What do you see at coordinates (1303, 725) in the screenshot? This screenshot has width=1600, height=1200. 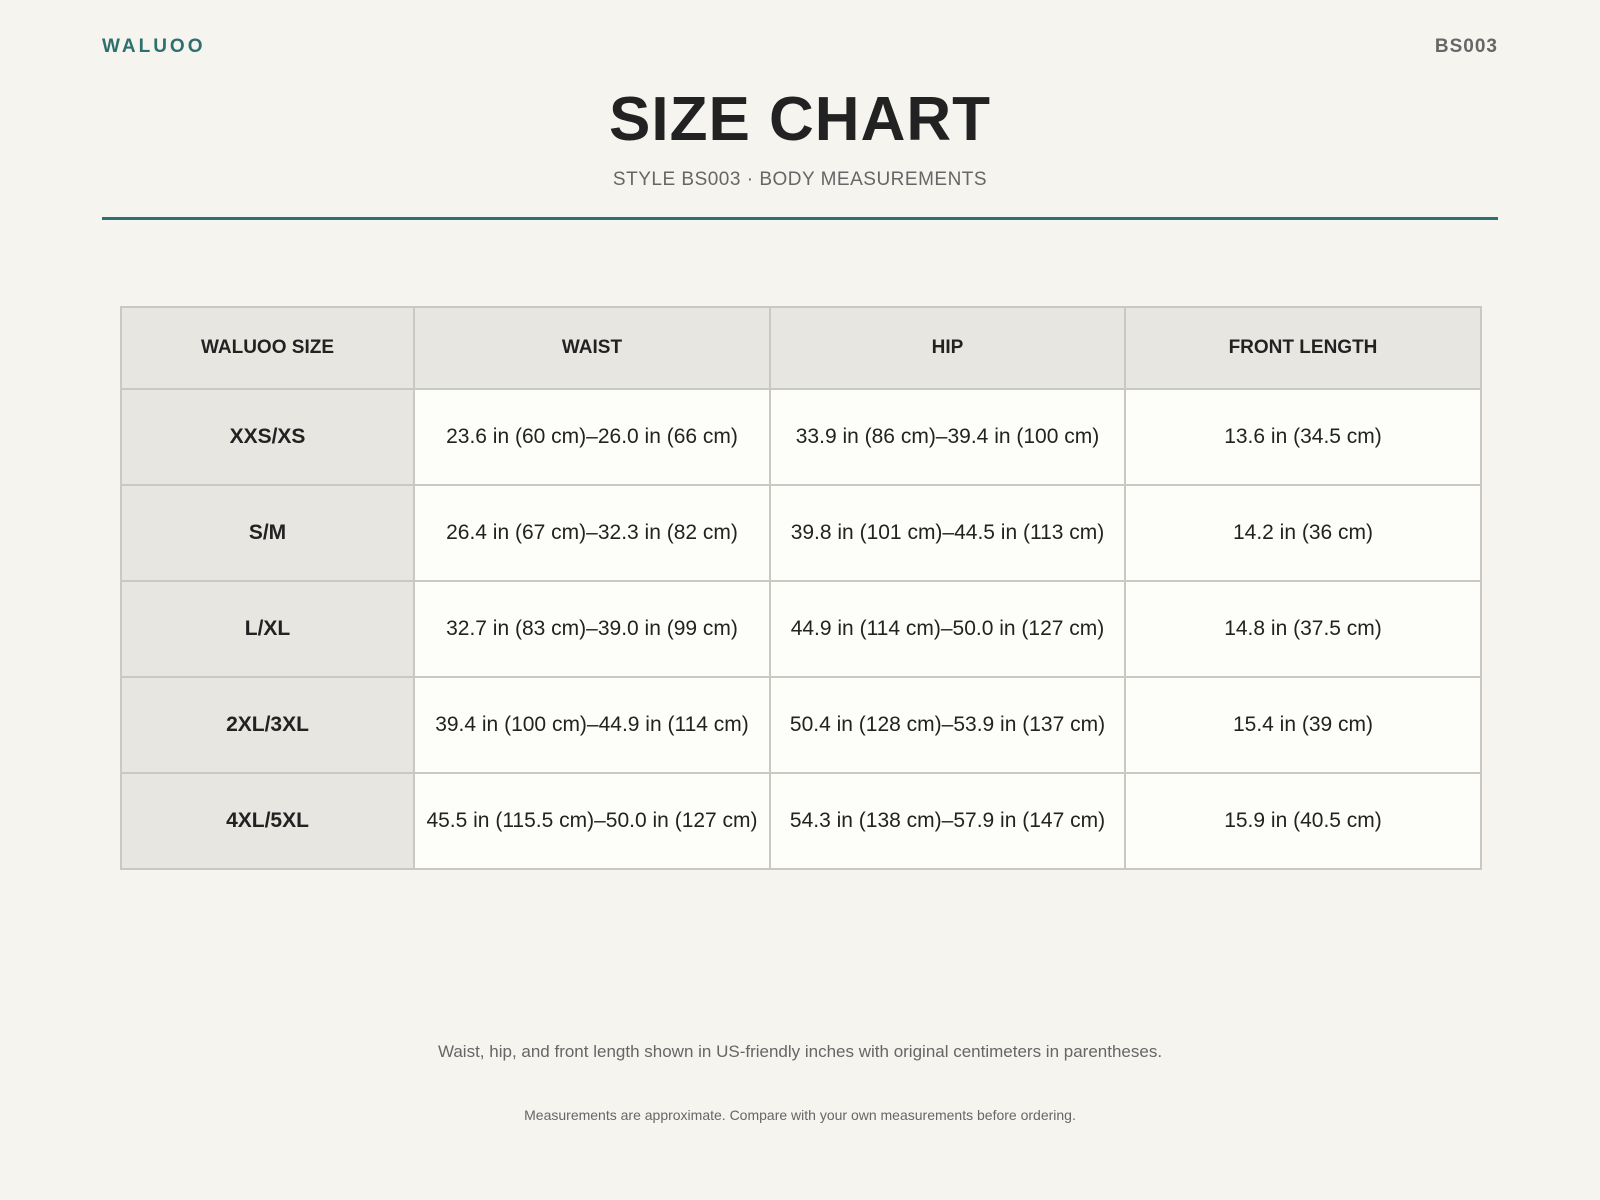 I see `front-length-cell: 15.4 in (39 cm)` at bounding box center [1303, 725].